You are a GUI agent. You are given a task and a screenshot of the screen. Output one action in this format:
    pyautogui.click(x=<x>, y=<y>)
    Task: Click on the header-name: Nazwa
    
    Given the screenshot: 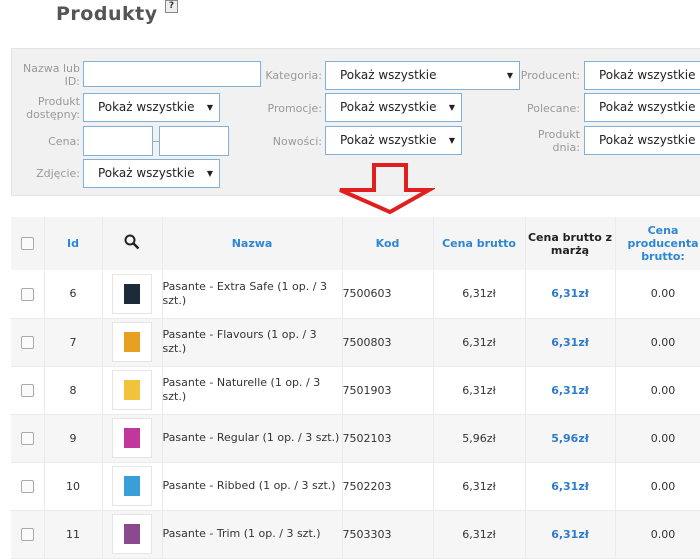 What is the action you would take?
    pyautogui.click(x=252, y=243)
    